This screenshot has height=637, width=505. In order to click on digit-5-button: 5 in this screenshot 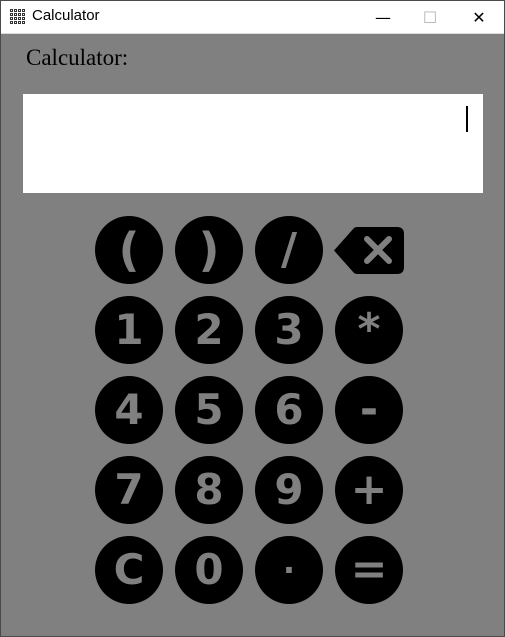, I will do `click(209, 410)`.